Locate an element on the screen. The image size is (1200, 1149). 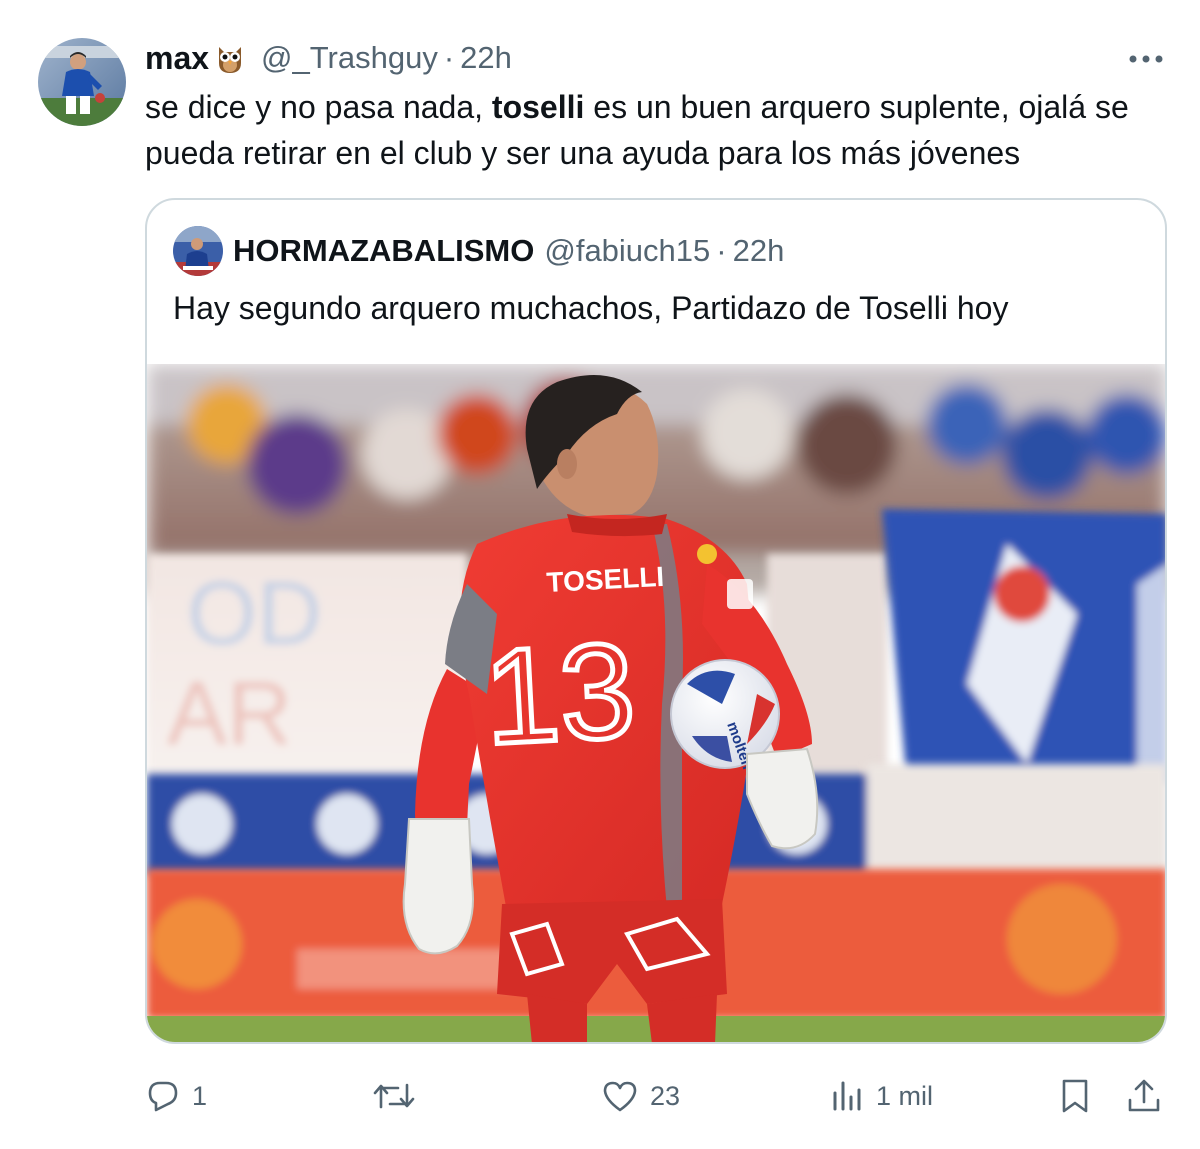
author-handle: @_Trashguy is located at coordinates (349, 58).